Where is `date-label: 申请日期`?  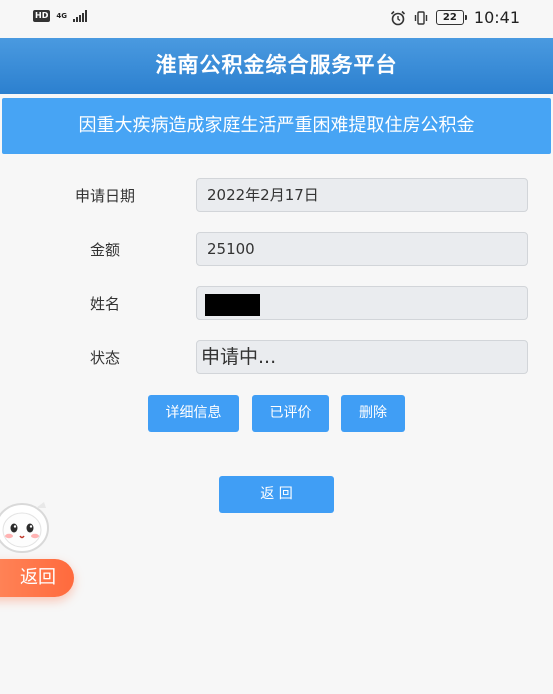 date-label: 申请日期 is located at coordinates (104, 196).